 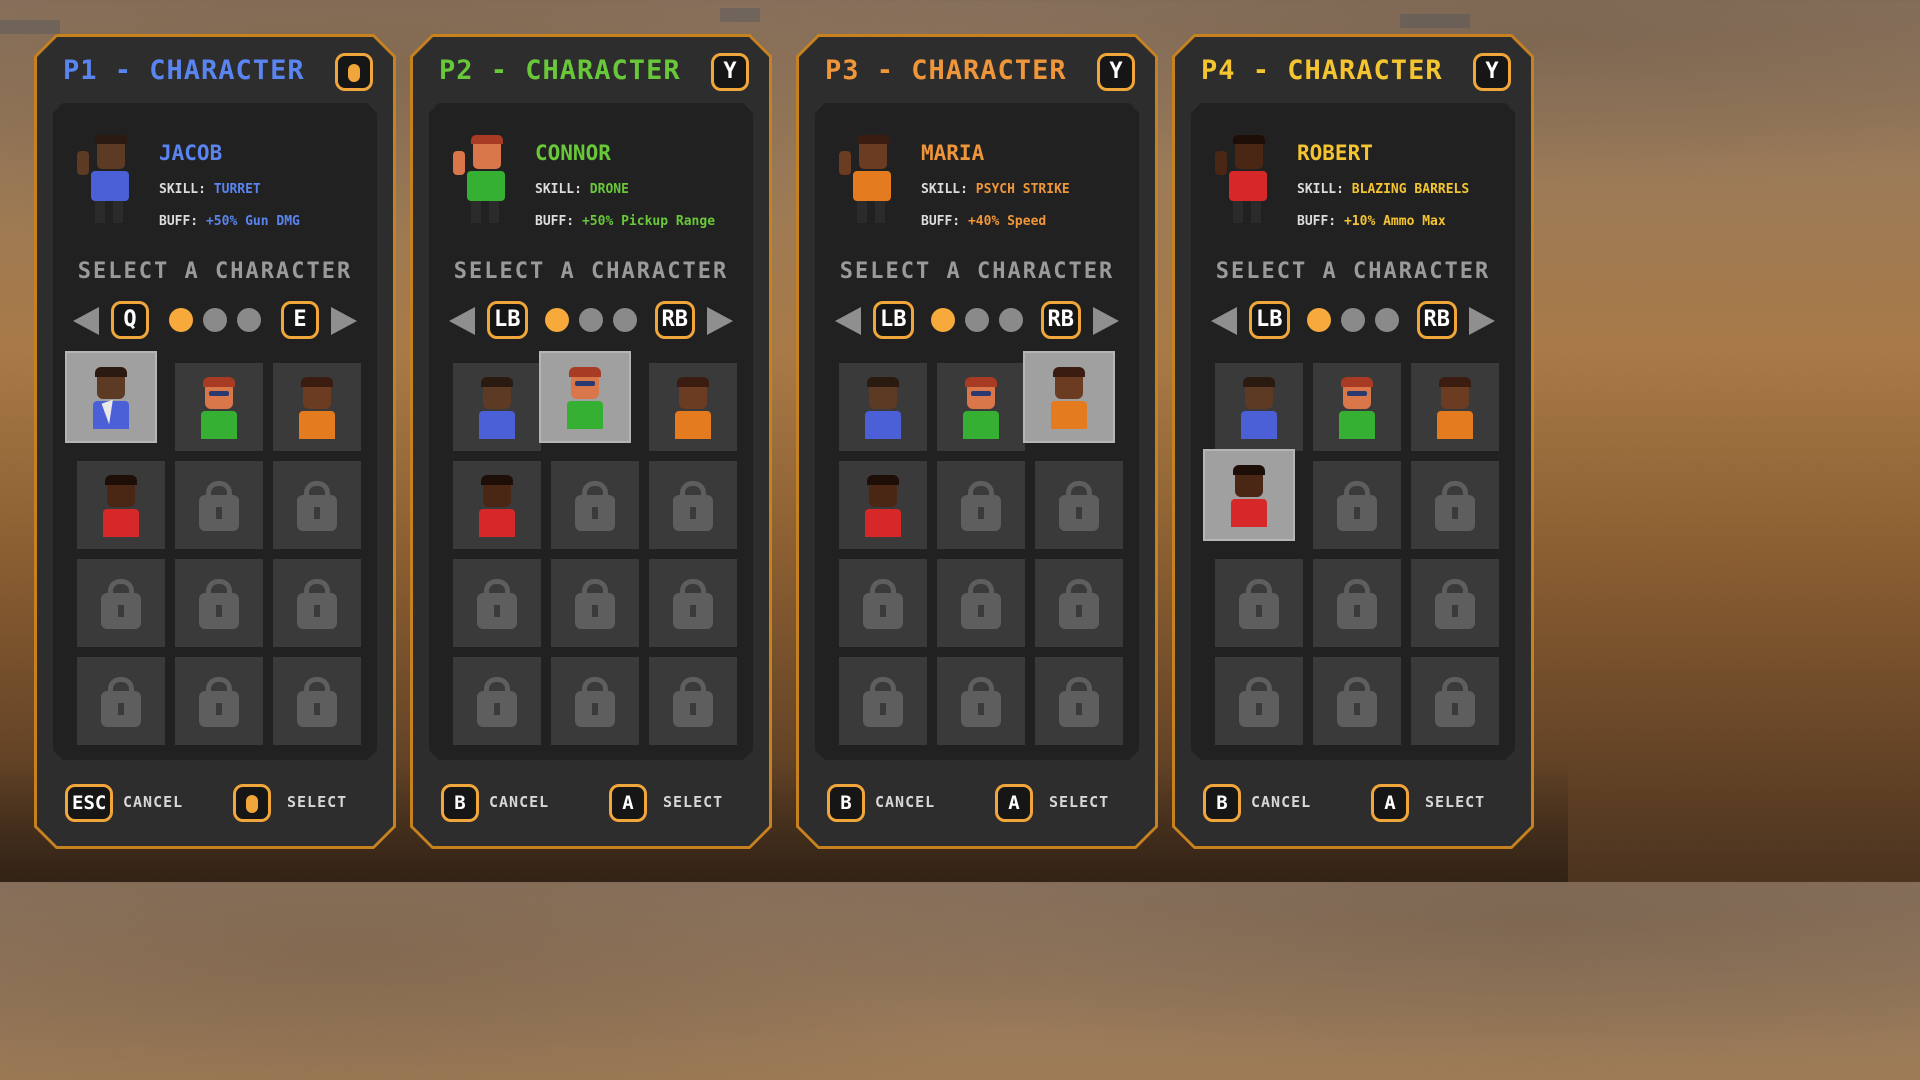 I want to click on select-heading: SELECT A CHARACTER, so click(x=215, y=271).